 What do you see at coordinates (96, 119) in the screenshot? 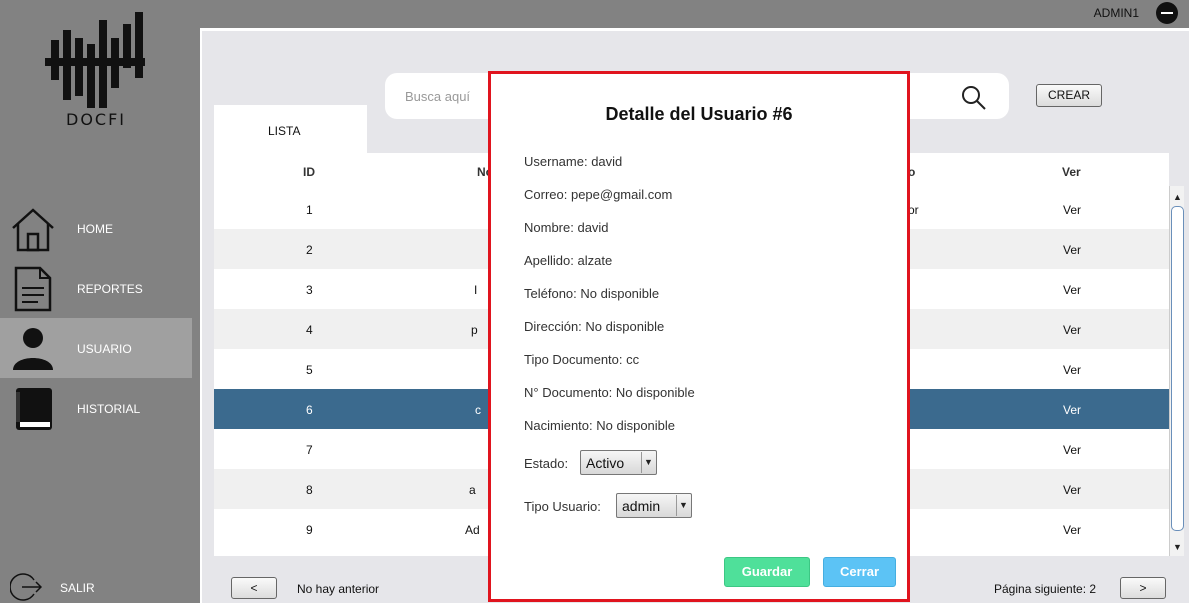
I see `logo-text: DOCFI` at bounding box center [96, 119].